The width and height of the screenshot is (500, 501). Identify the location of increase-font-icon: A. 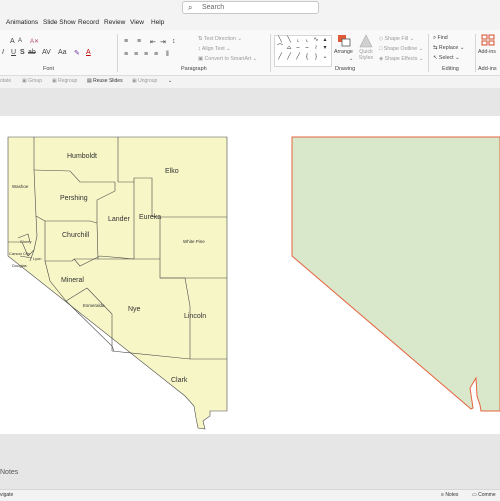
(12, 41).